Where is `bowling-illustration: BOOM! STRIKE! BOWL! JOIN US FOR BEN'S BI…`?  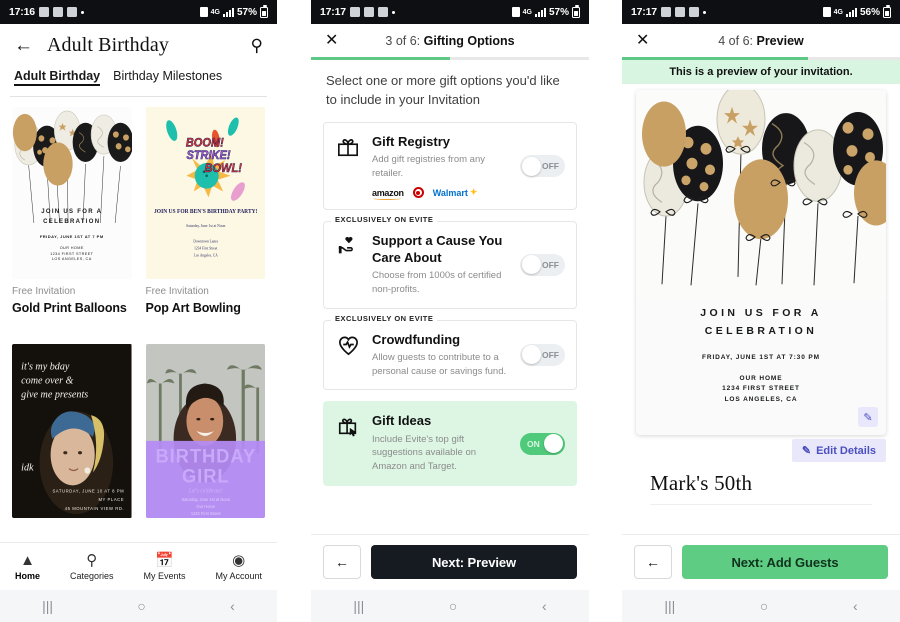 bowling-illustration: BOOM! STRIKE! BOWL! JOIN US FOR BEN'S BI… is located at coordinates (205, 193).